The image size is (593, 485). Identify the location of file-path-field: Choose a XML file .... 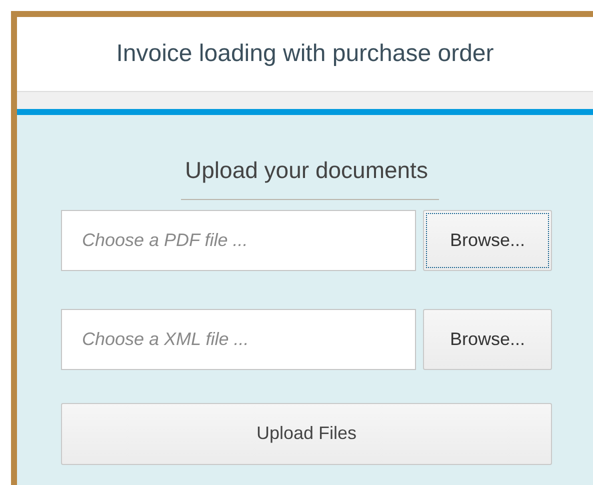
(238, 339).